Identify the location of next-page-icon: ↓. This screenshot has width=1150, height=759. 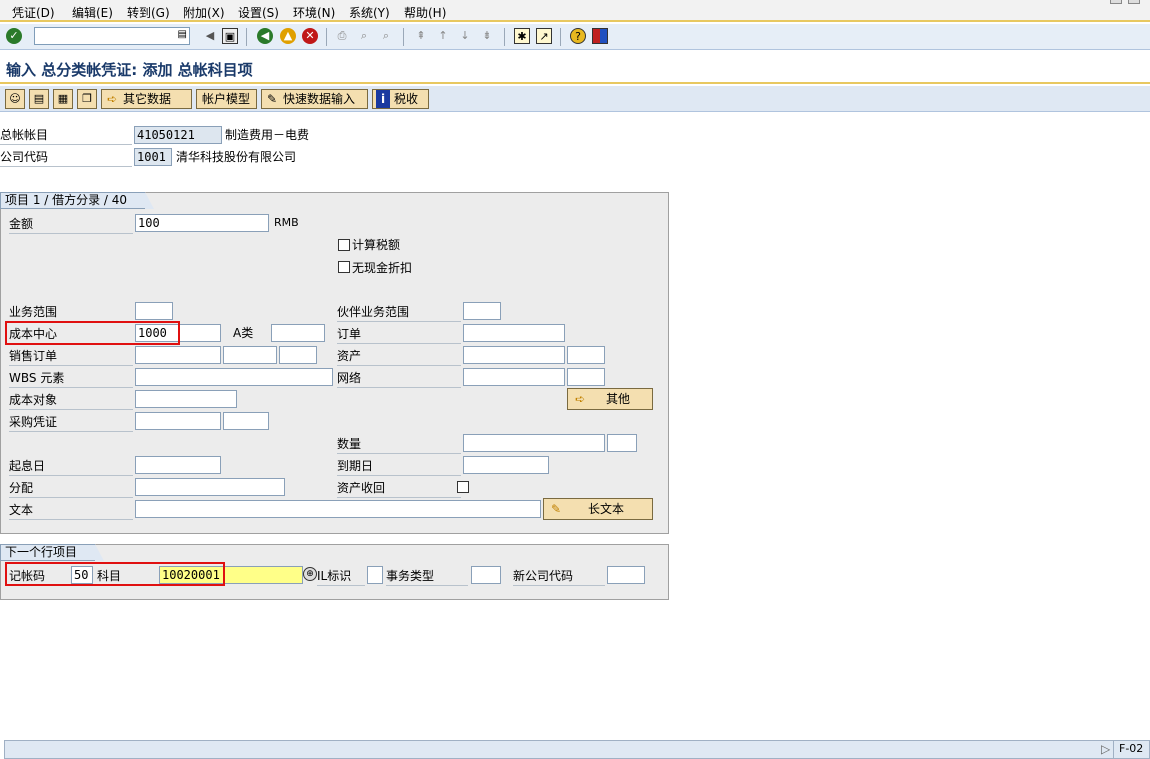
(465, 36).